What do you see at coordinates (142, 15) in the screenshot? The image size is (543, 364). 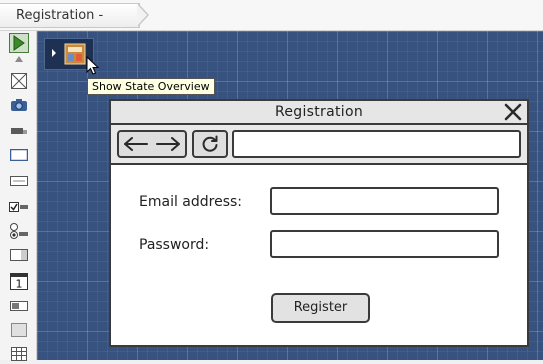 I see `breadcrumb-separator-inner` at bounding box center [142, 15].